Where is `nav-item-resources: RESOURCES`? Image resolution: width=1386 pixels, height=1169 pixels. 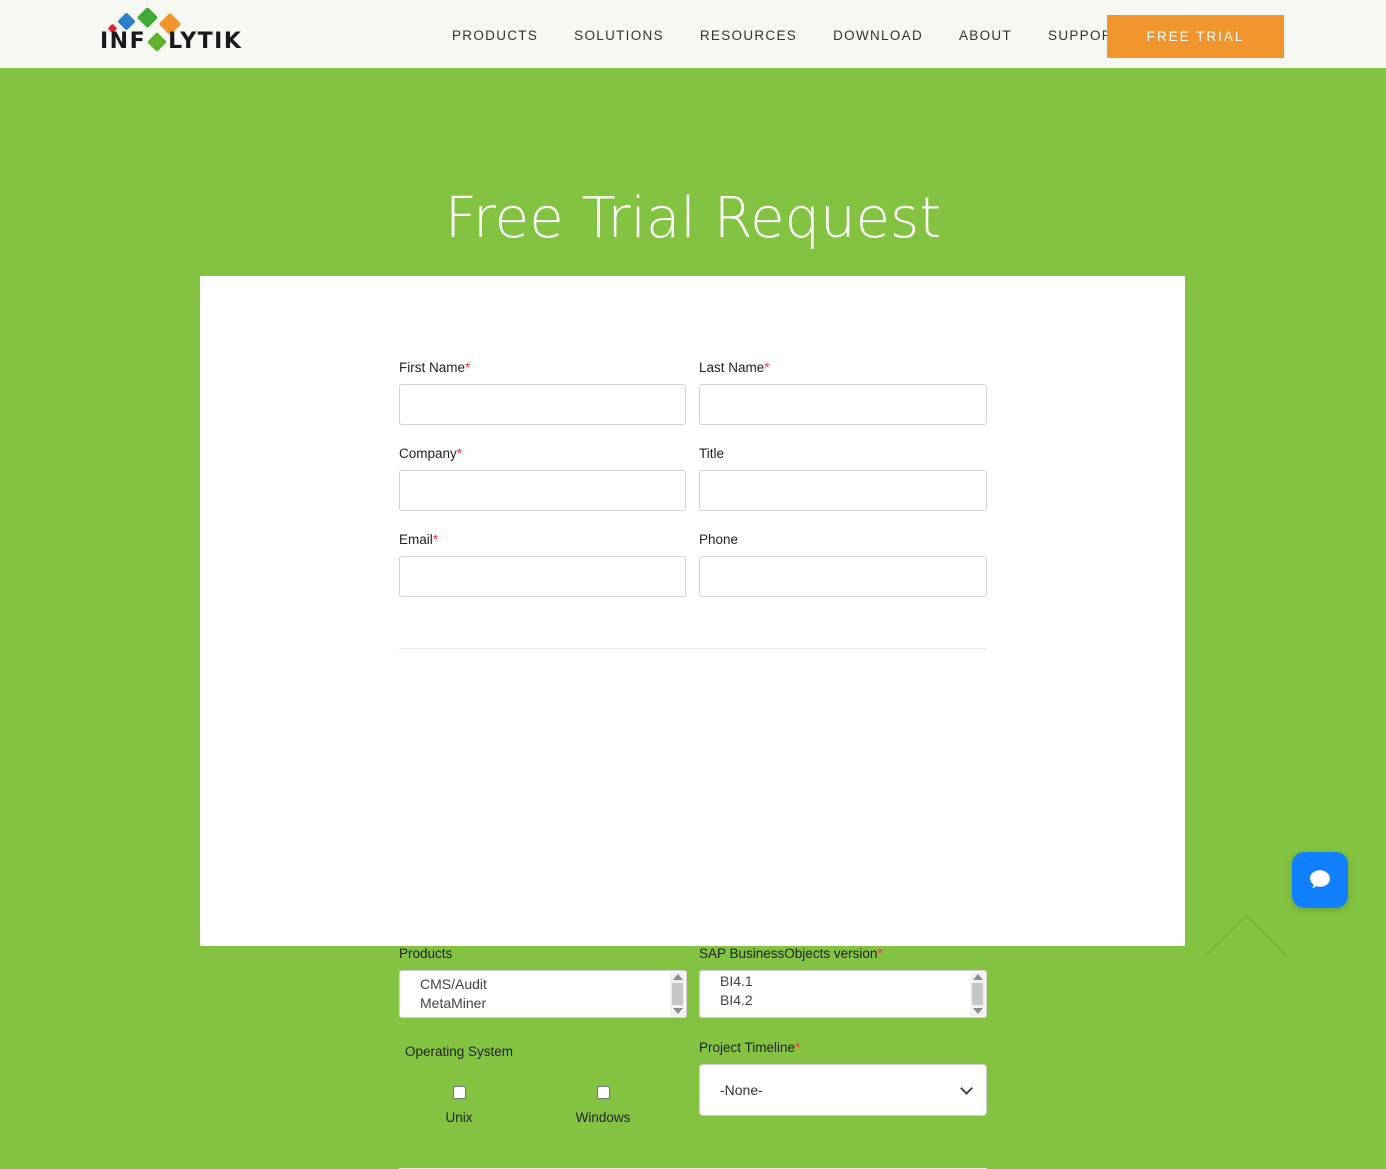
nav-item-resources: RESOURCES is located at coordinates (748, 35).